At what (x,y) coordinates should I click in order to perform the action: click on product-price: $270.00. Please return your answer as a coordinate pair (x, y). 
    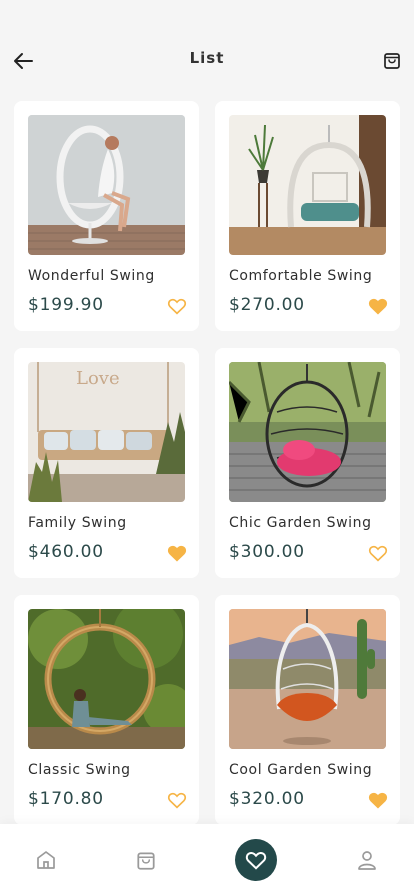
    Looking at the image, I should click on (267, 305).